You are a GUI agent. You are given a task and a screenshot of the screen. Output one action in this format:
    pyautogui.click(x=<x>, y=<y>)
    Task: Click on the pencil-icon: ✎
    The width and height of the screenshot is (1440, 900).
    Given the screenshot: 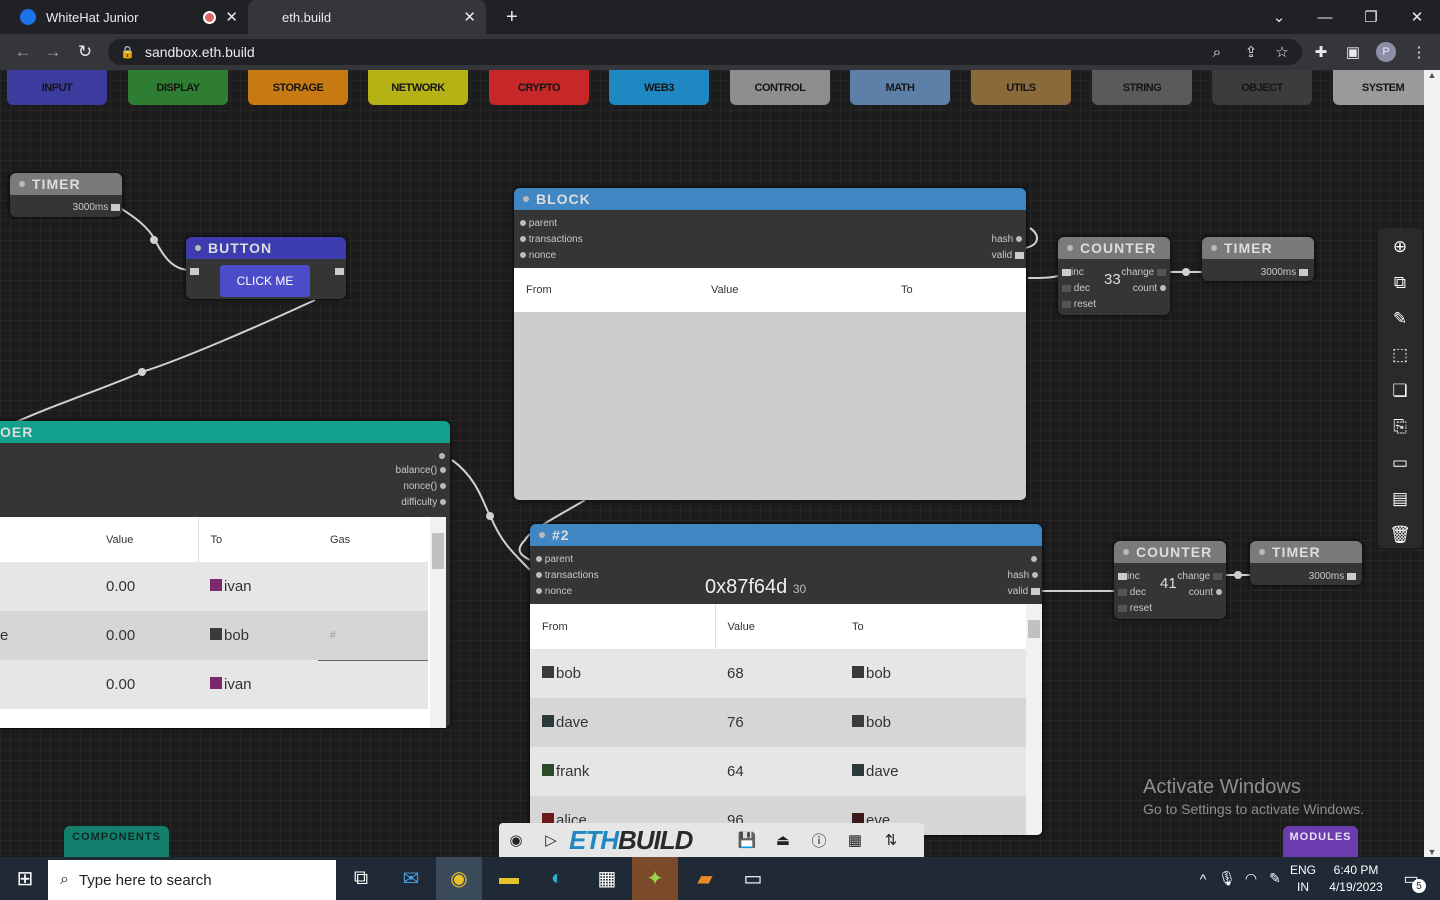 What is the action you would take?
    pyautogui.click(x=1400, y=319)
    